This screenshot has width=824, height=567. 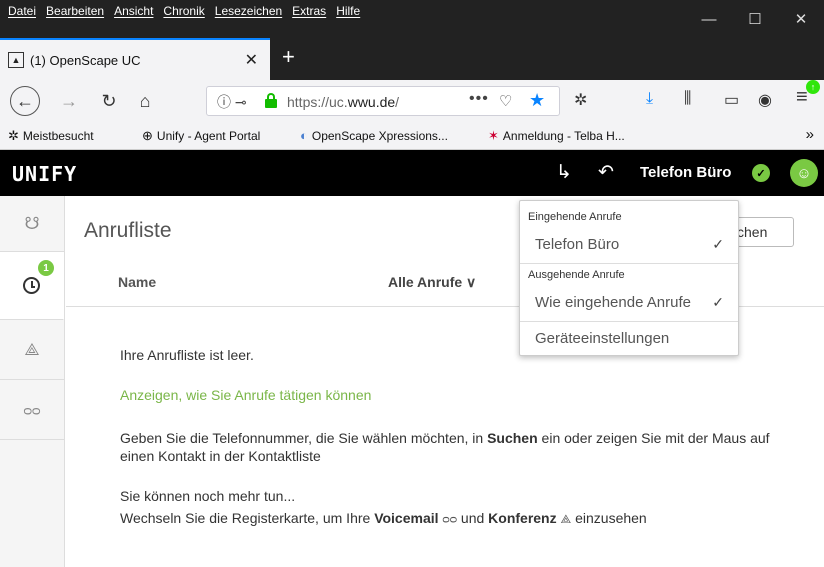 I want to click on sidebar-icon: ▭, so click(x=731, y=100).